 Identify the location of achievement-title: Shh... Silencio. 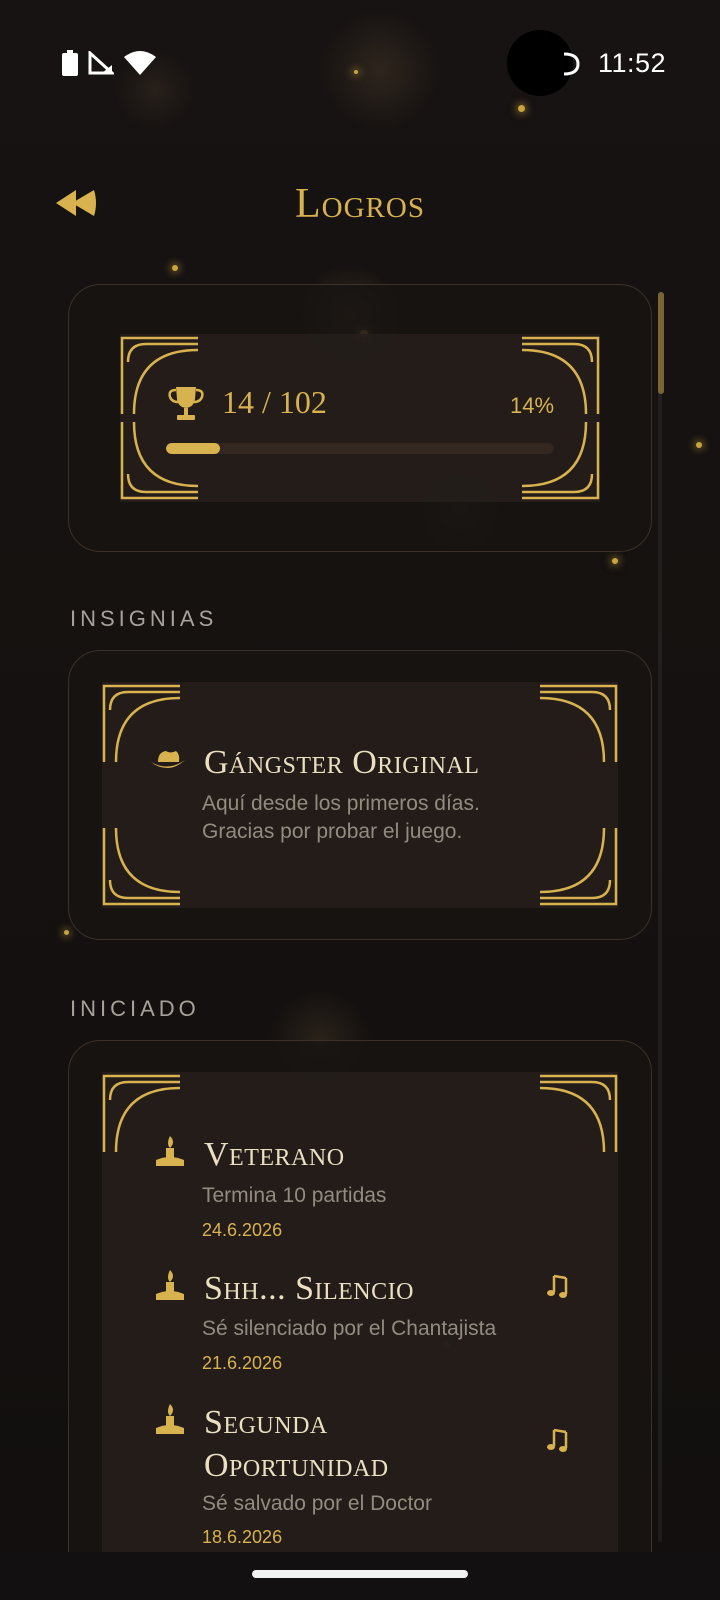
(309, 1288).